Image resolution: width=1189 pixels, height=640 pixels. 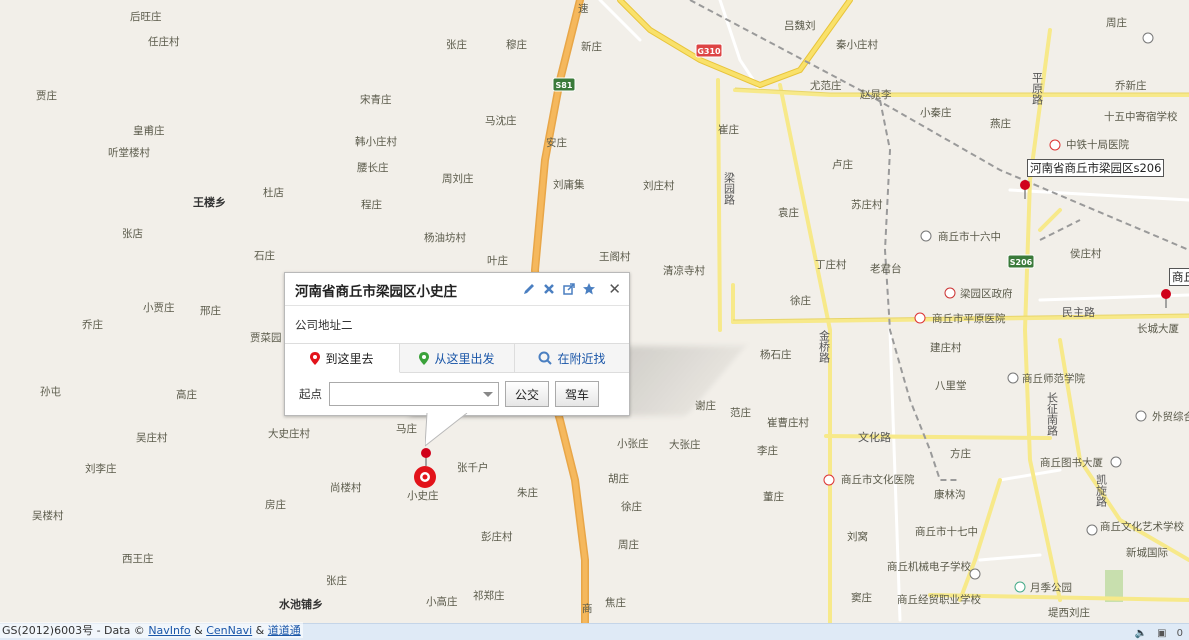 What do you see at coordinates (577, 394) in the screenshot?
I see `drive-button: 驾车` at bounding box center [577, 394].